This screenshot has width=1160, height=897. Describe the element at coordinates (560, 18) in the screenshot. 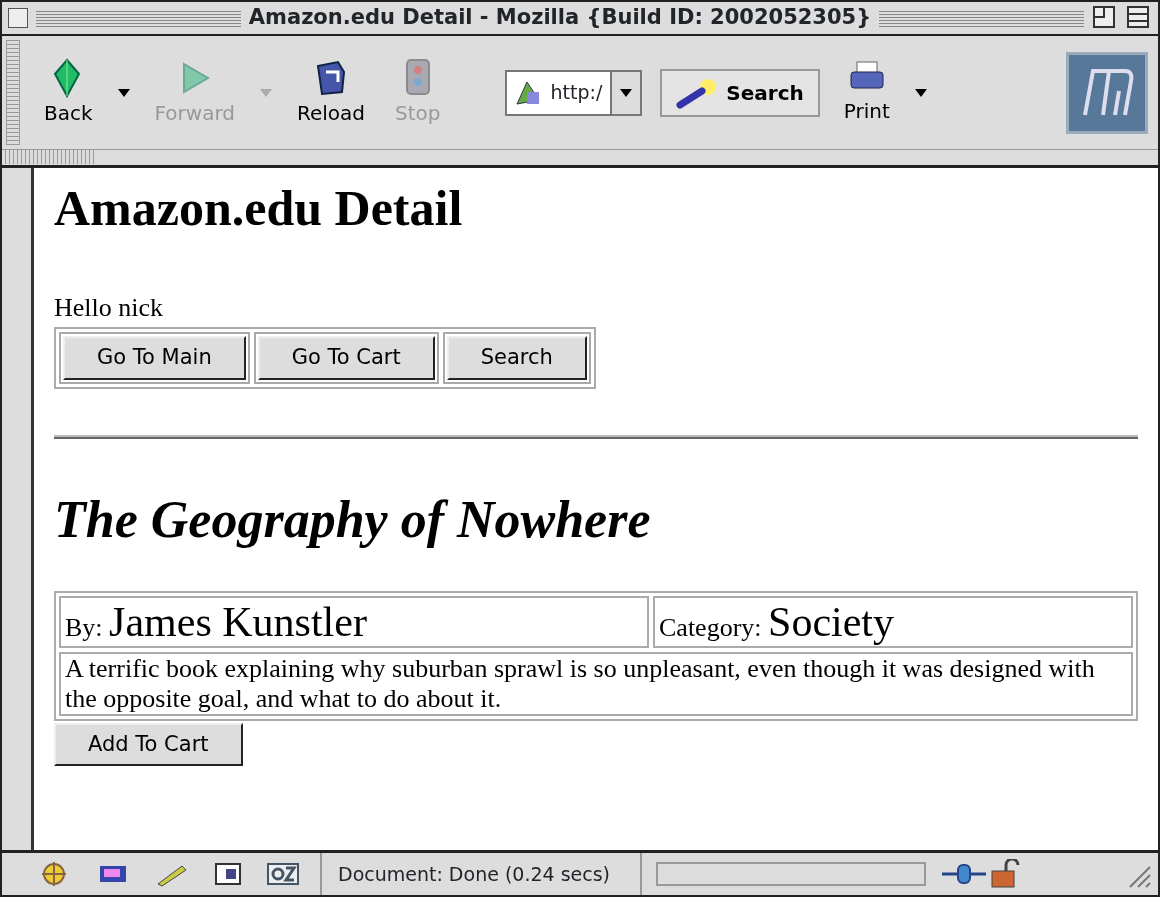

I see `window-title: Amazon.edu Detail - Mozilla {Build ID: 2002052305}` at that location.